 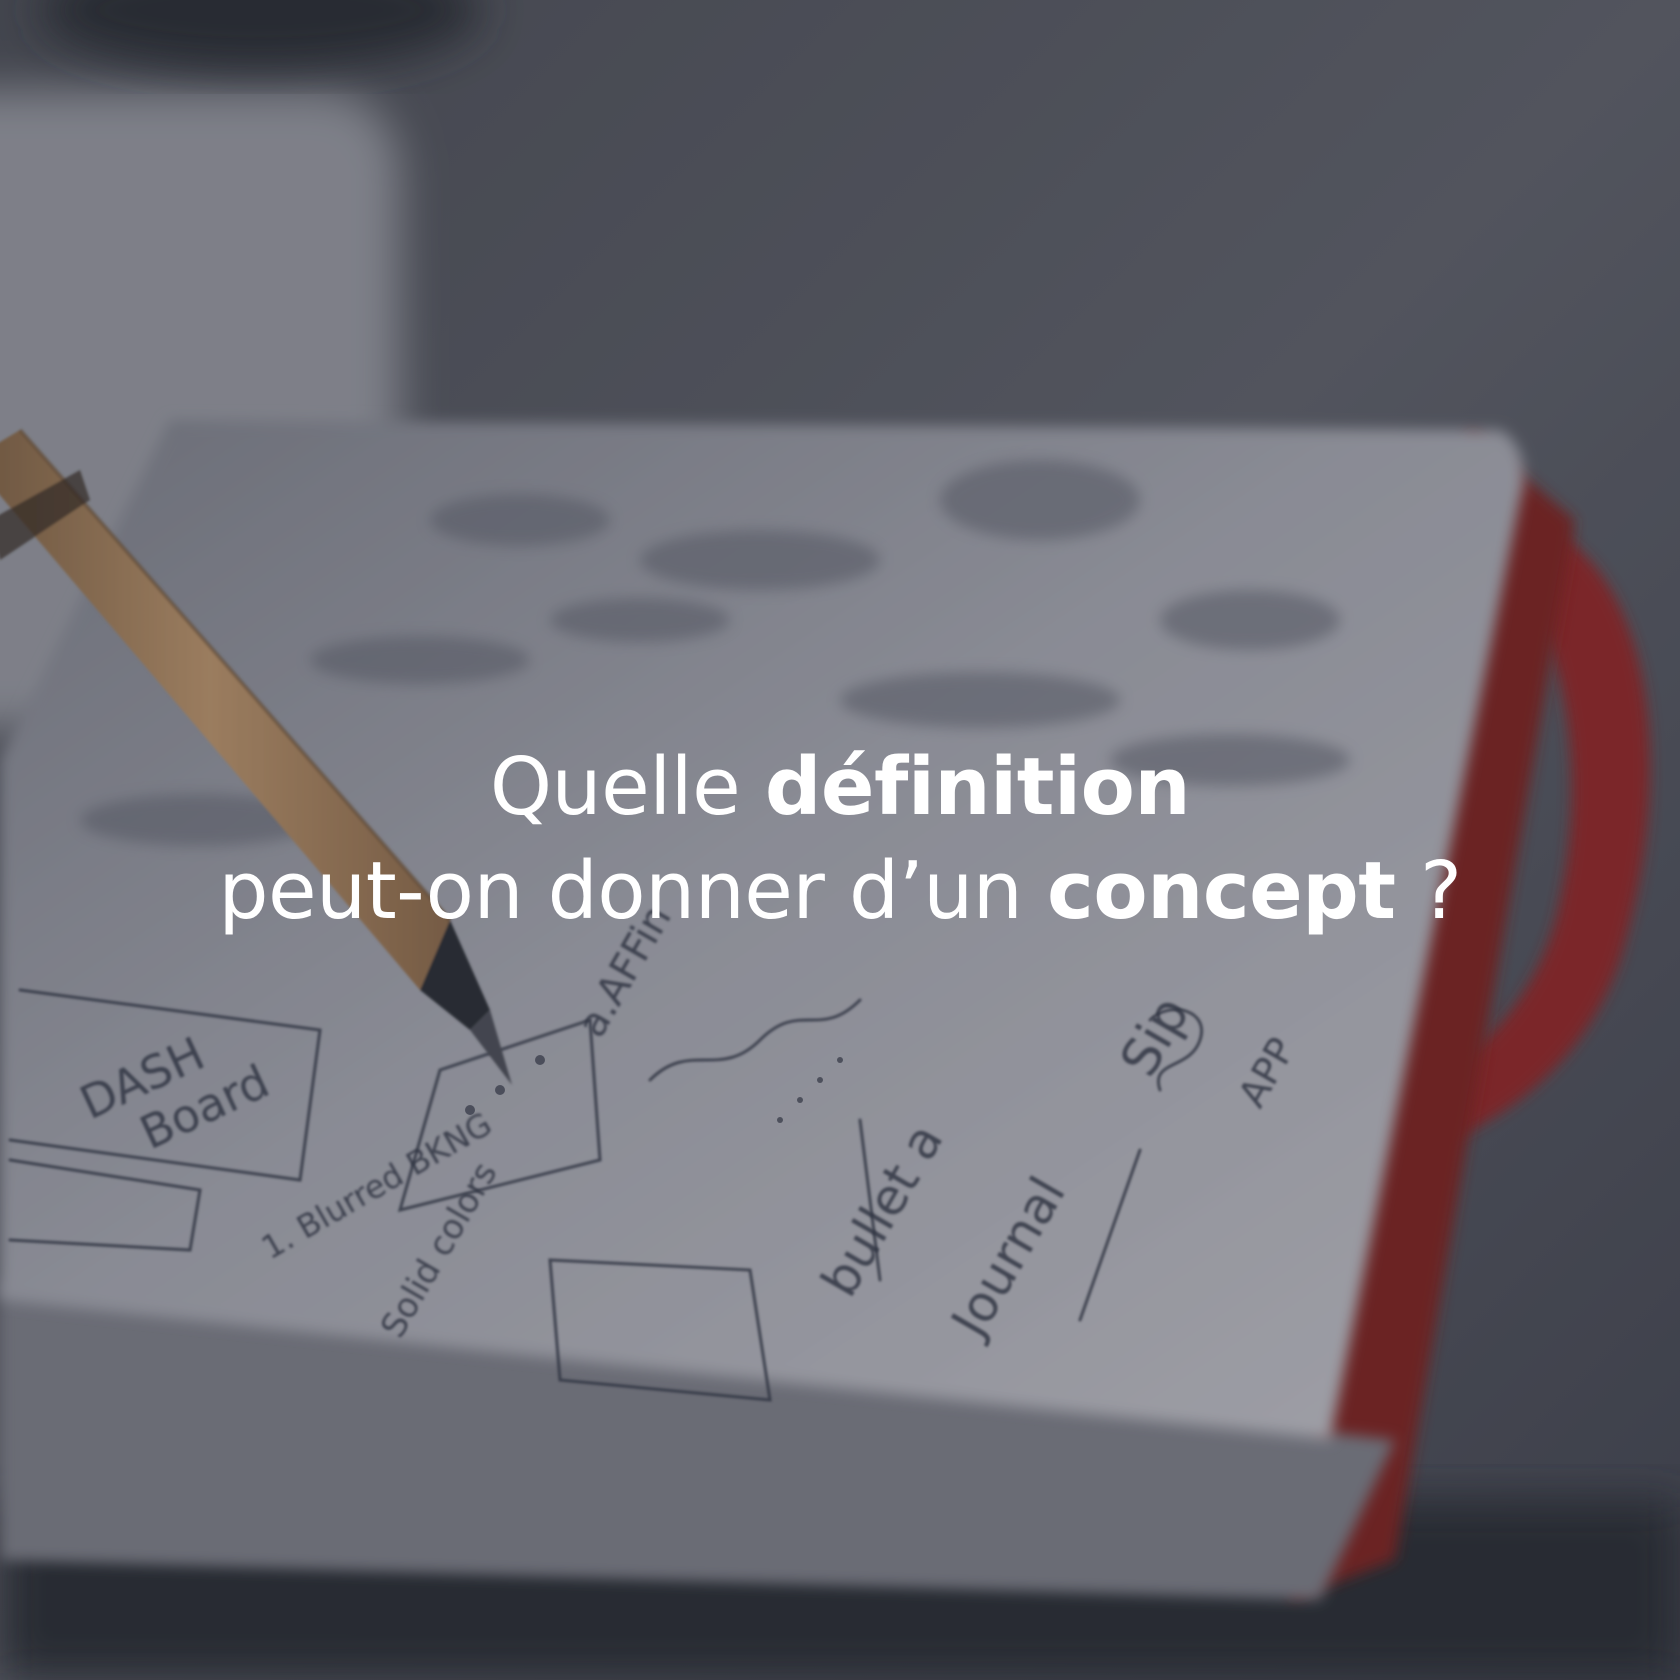 I want to click on headline-line-2-emphasis: concept, so click(x=1221, y=891).